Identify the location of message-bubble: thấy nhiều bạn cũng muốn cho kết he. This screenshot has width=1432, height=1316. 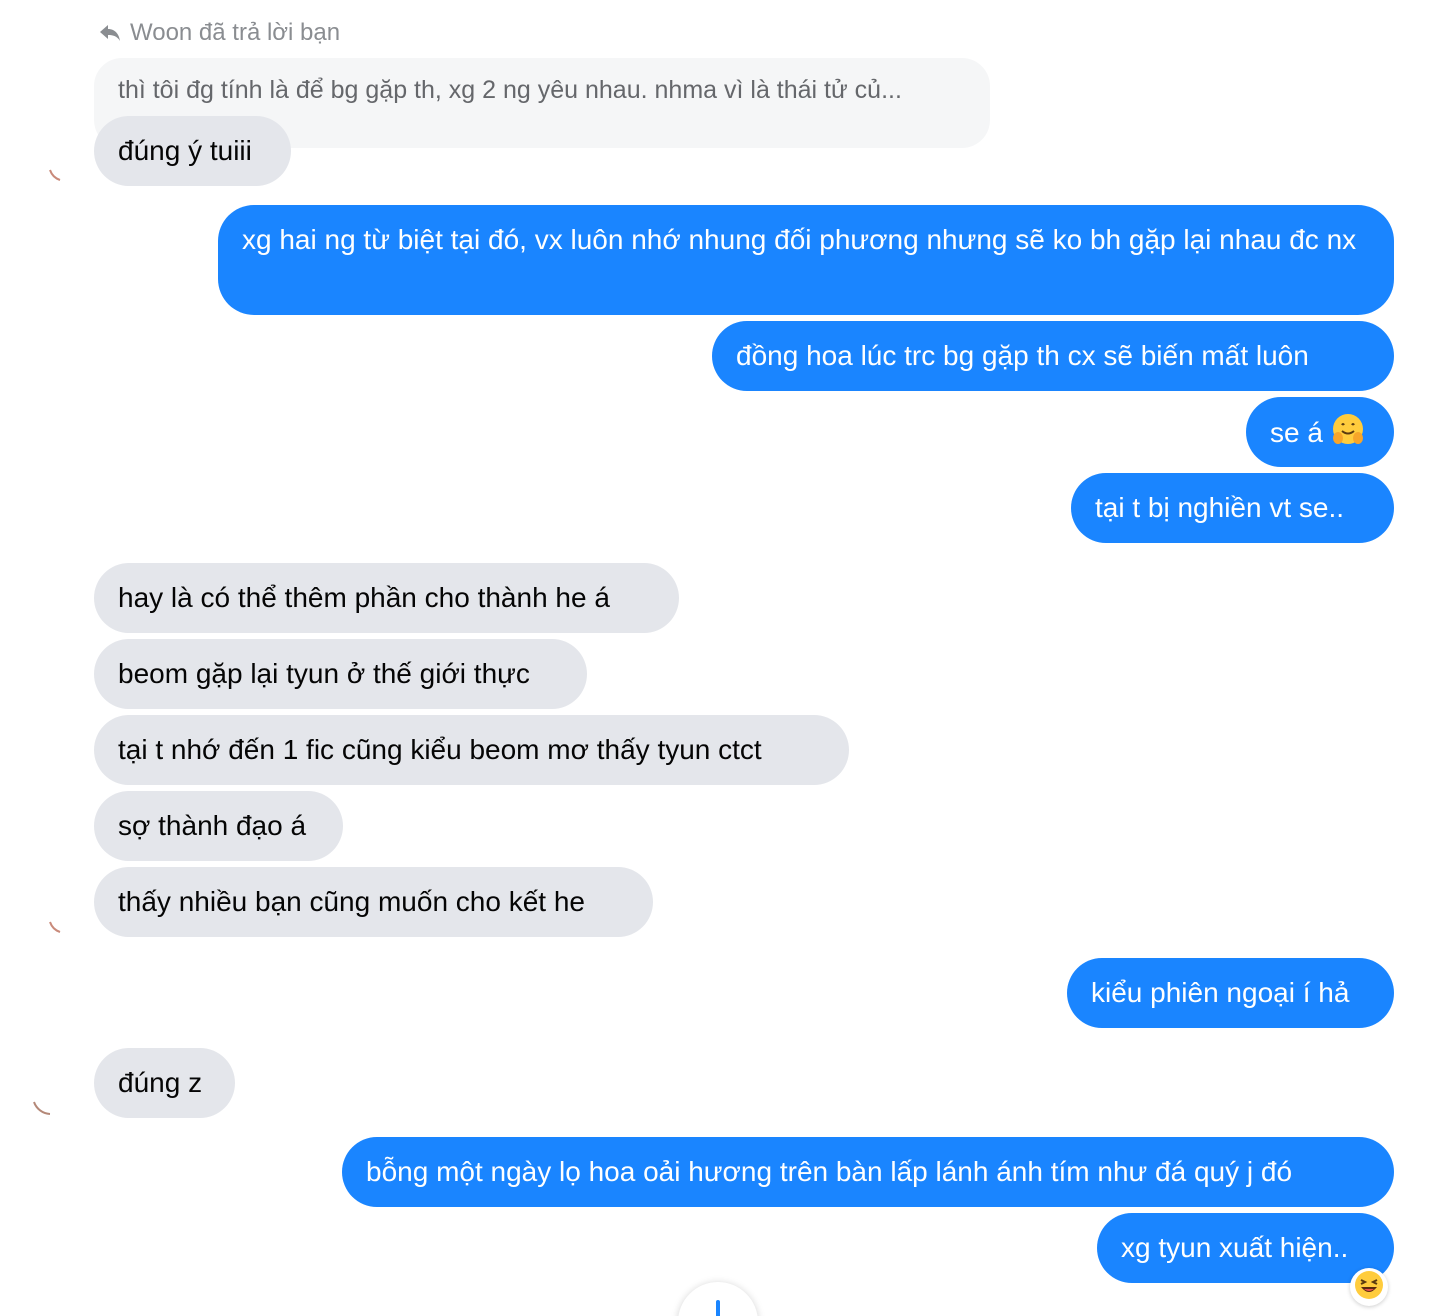
(373, 902).